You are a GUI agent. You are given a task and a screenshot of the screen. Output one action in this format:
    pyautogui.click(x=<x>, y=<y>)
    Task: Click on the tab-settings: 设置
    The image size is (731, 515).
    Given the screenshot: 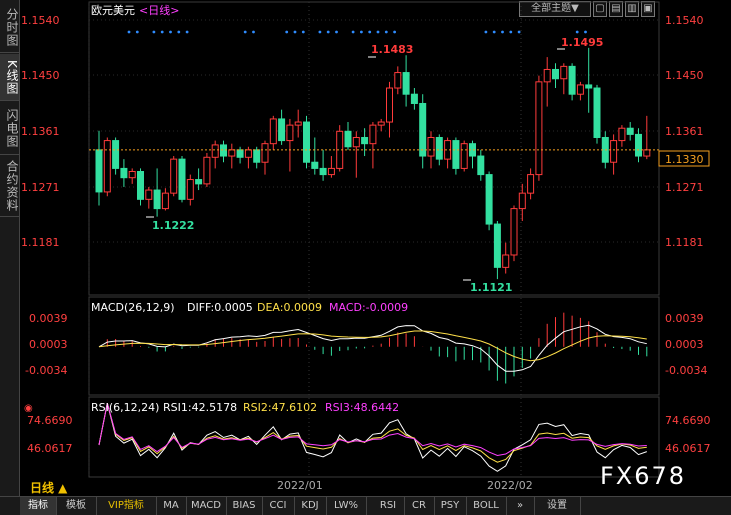 What is the action you would take?
    pyautogui.click(x=557, y=506)
    